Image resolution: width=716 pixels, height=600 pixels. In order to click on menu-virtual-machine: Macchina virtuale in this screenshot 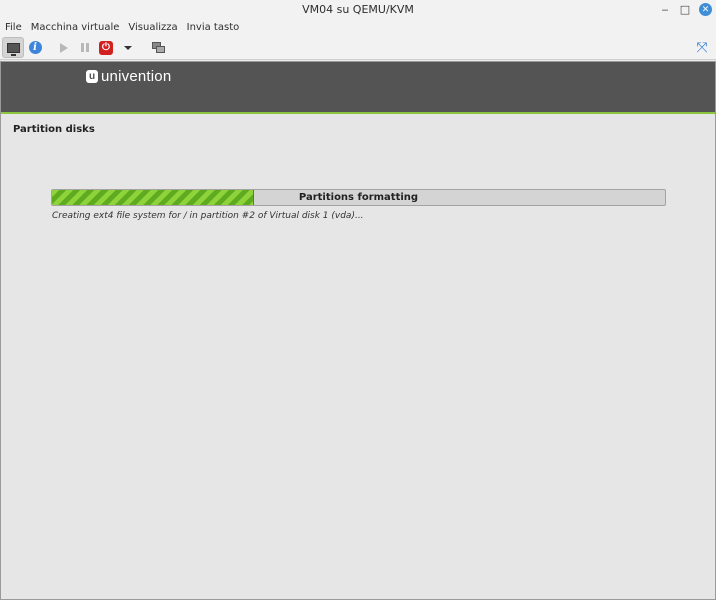, I will do `click(75, 27)`.